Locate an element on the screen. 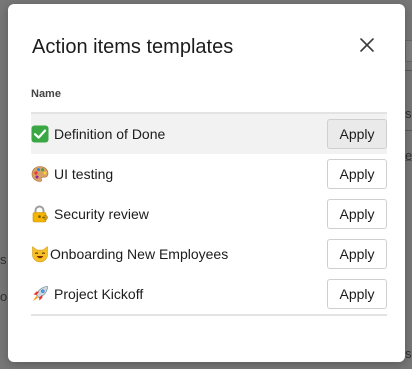 The width and height of the screenshot is (412, 369). template-name: Security review is located at coordinates (90, 214).